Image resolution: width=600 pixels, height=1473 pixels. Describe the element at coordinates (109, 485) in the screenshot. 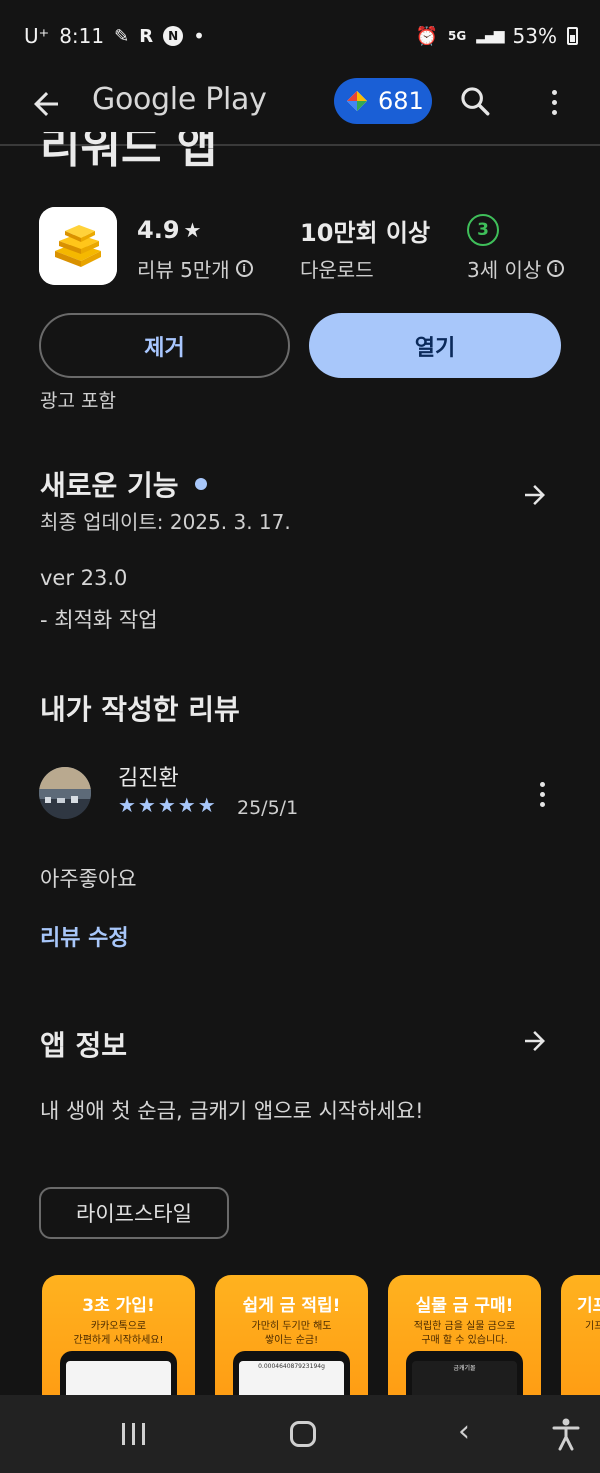

I see `whats-new-title: 새로운 기능` at that location.